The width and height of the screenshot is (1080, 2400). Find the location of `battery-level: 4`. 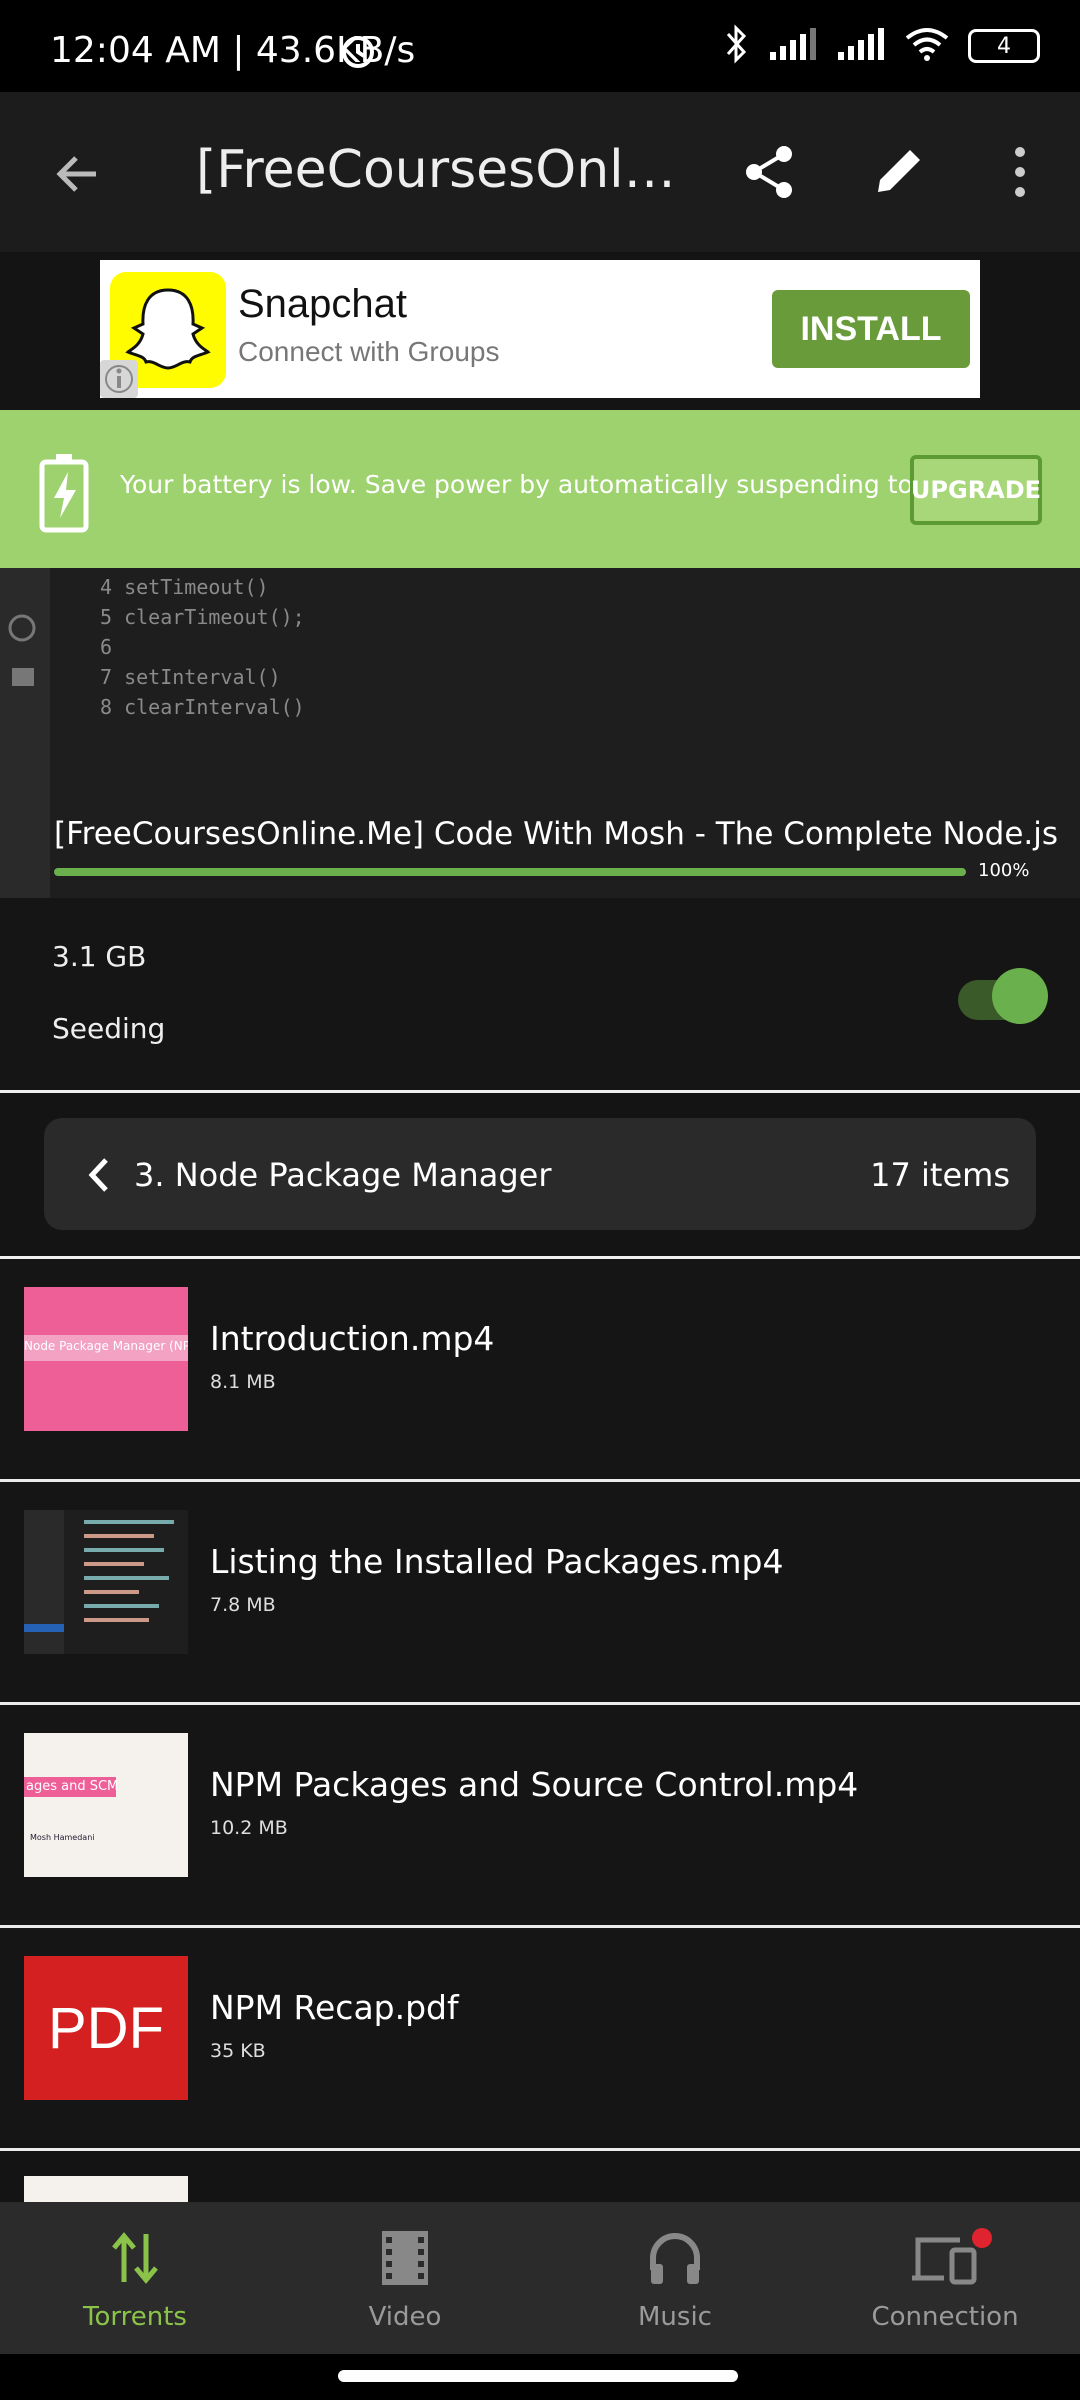

battery-level: 4 is located at coordinates (1004, 46).